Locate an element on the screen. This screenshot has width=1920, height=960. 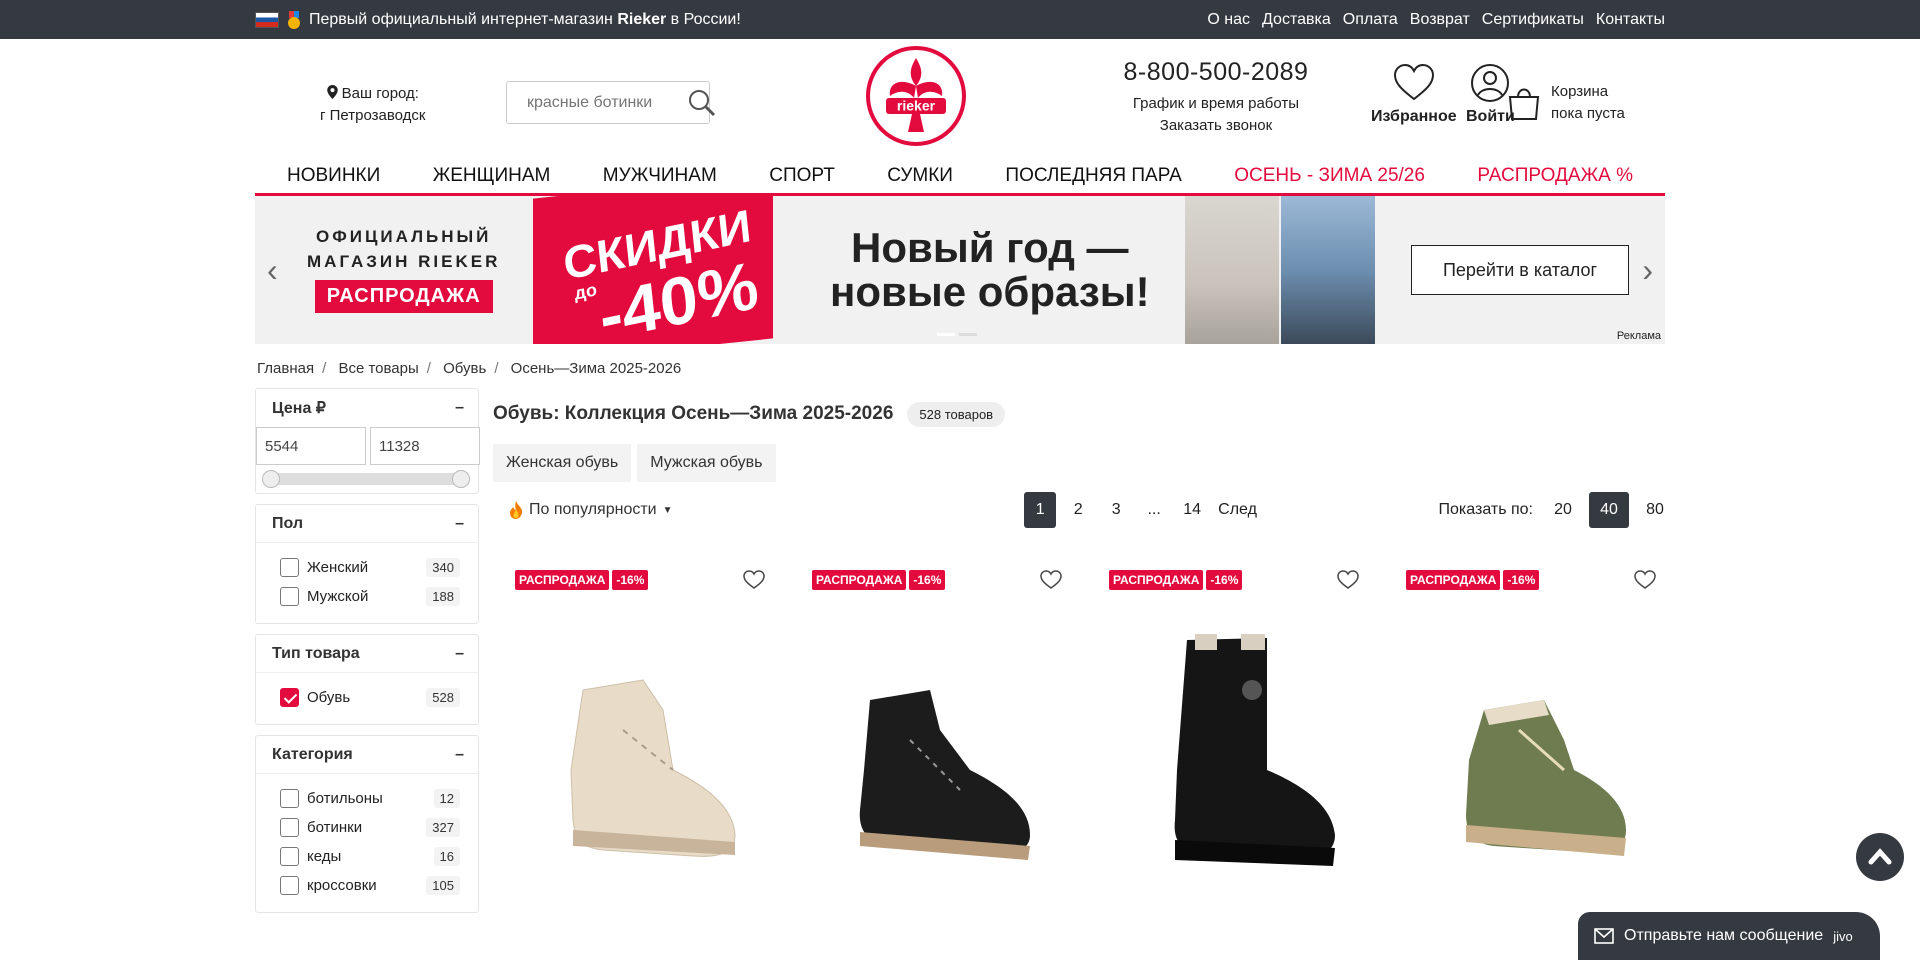
page-3: 3 is located at coordinates (1116, 510).